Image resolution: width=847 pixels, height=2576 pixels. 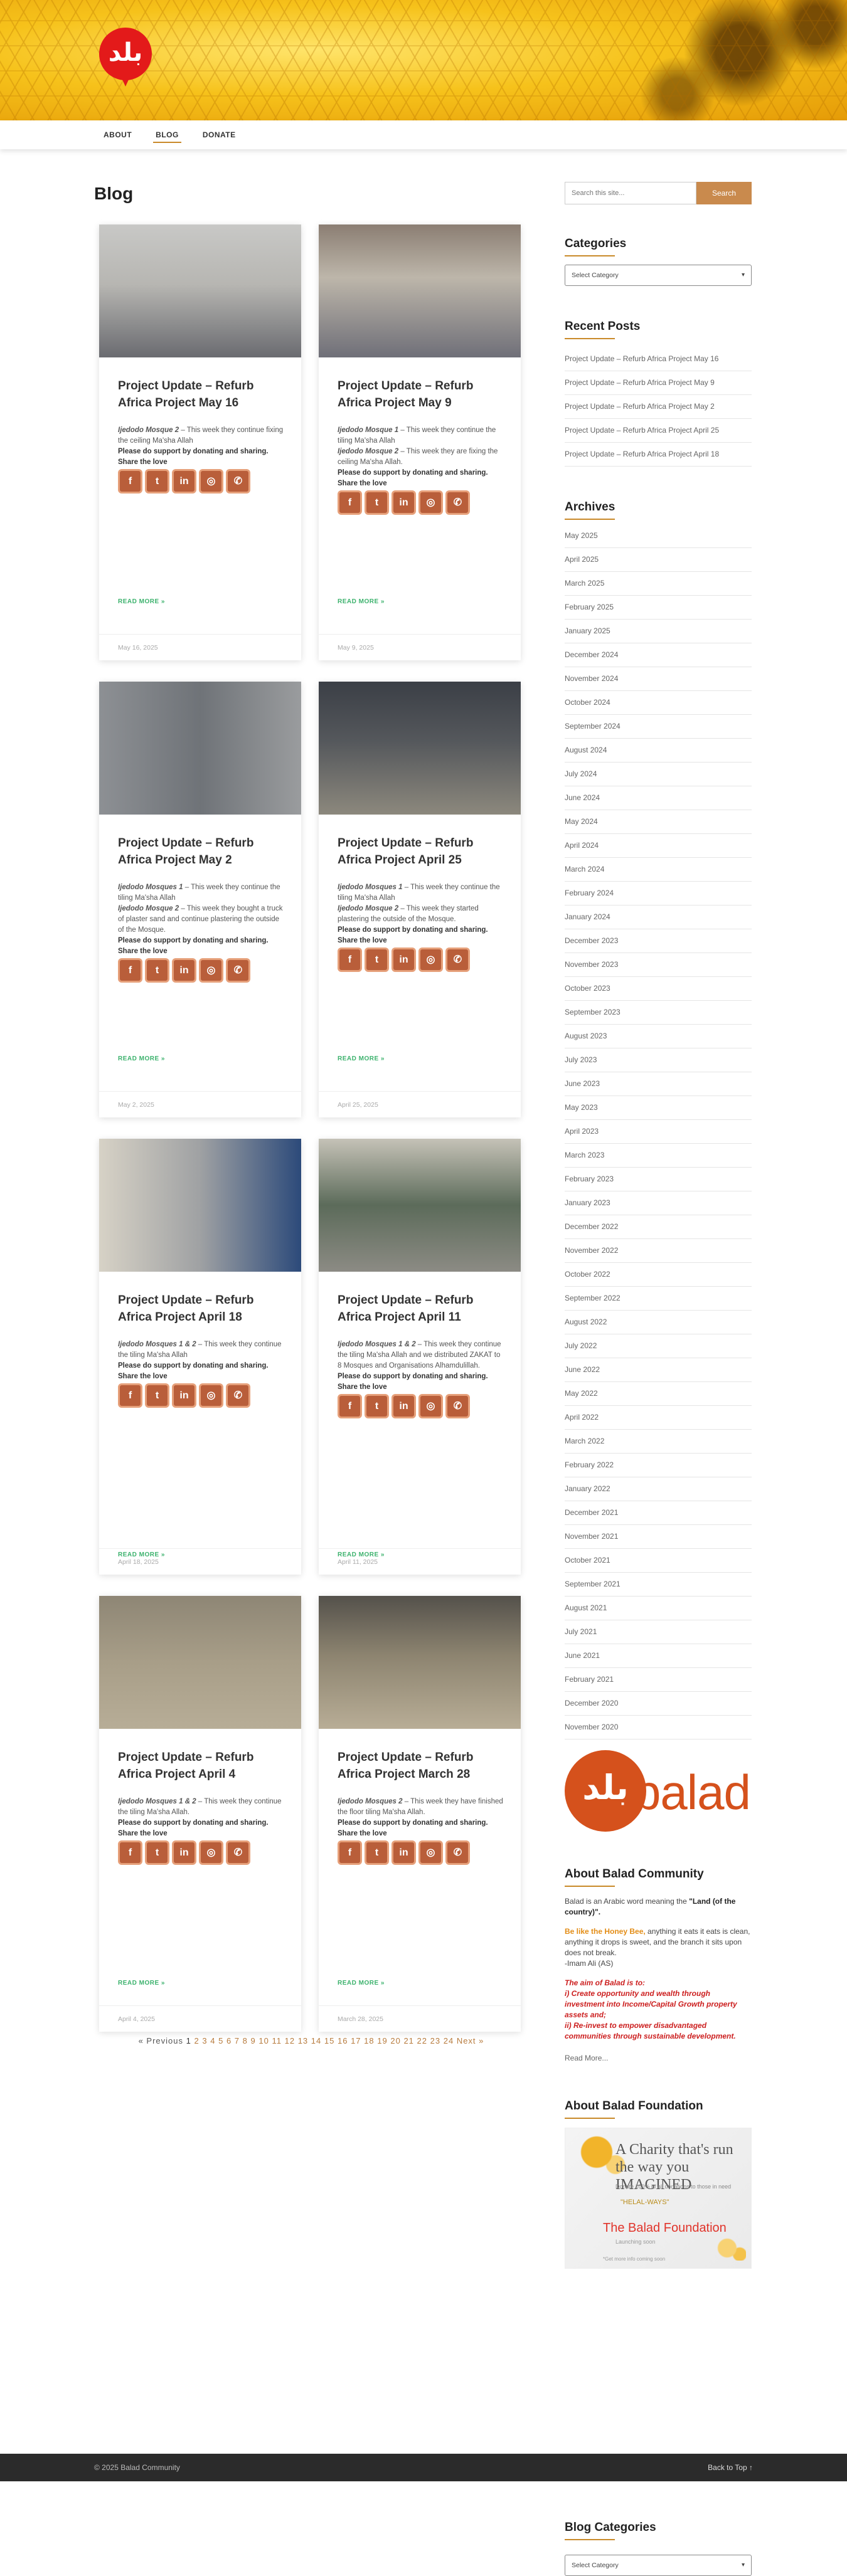 What do you see at coordinates (658, 1203) in the screenshot?
I see `archive-link: January 2023` at bounding box center [658, 1203].